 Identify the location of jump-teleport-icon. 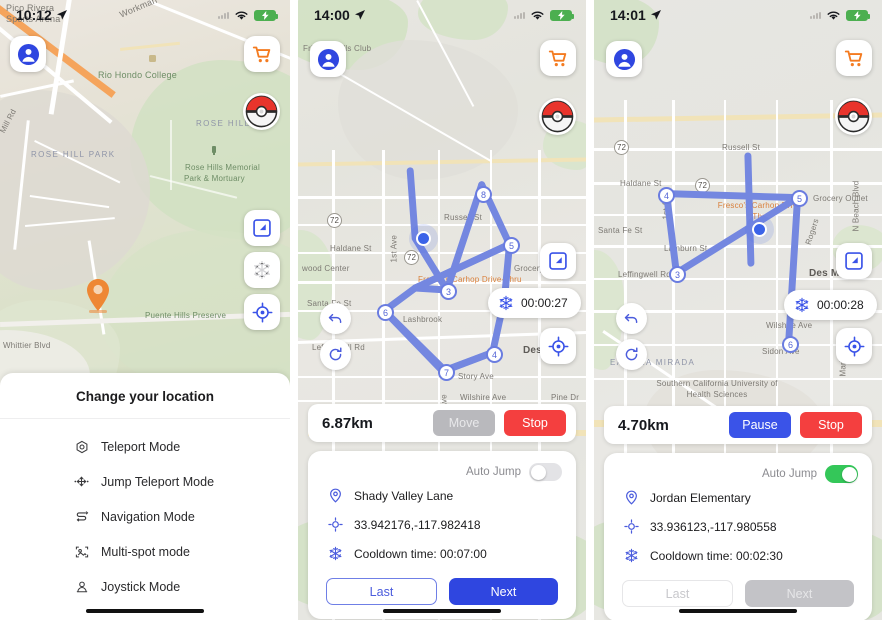
(81, 481).